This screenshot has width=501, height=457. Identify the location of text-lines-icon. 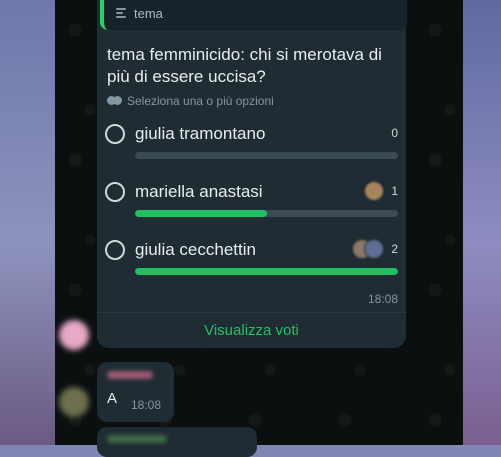
(122, 14).